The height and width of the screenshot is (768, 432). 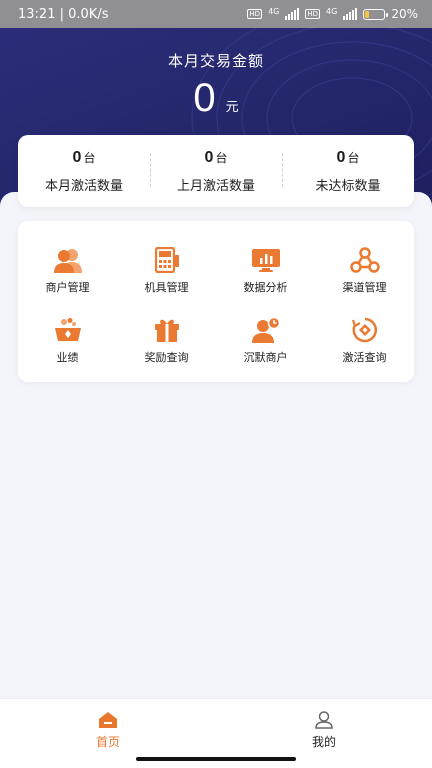 What do you see at coordinates (265, 287) in the screenshot?
I see `menu-label: 数据分析` at bounding box center [265, 287].